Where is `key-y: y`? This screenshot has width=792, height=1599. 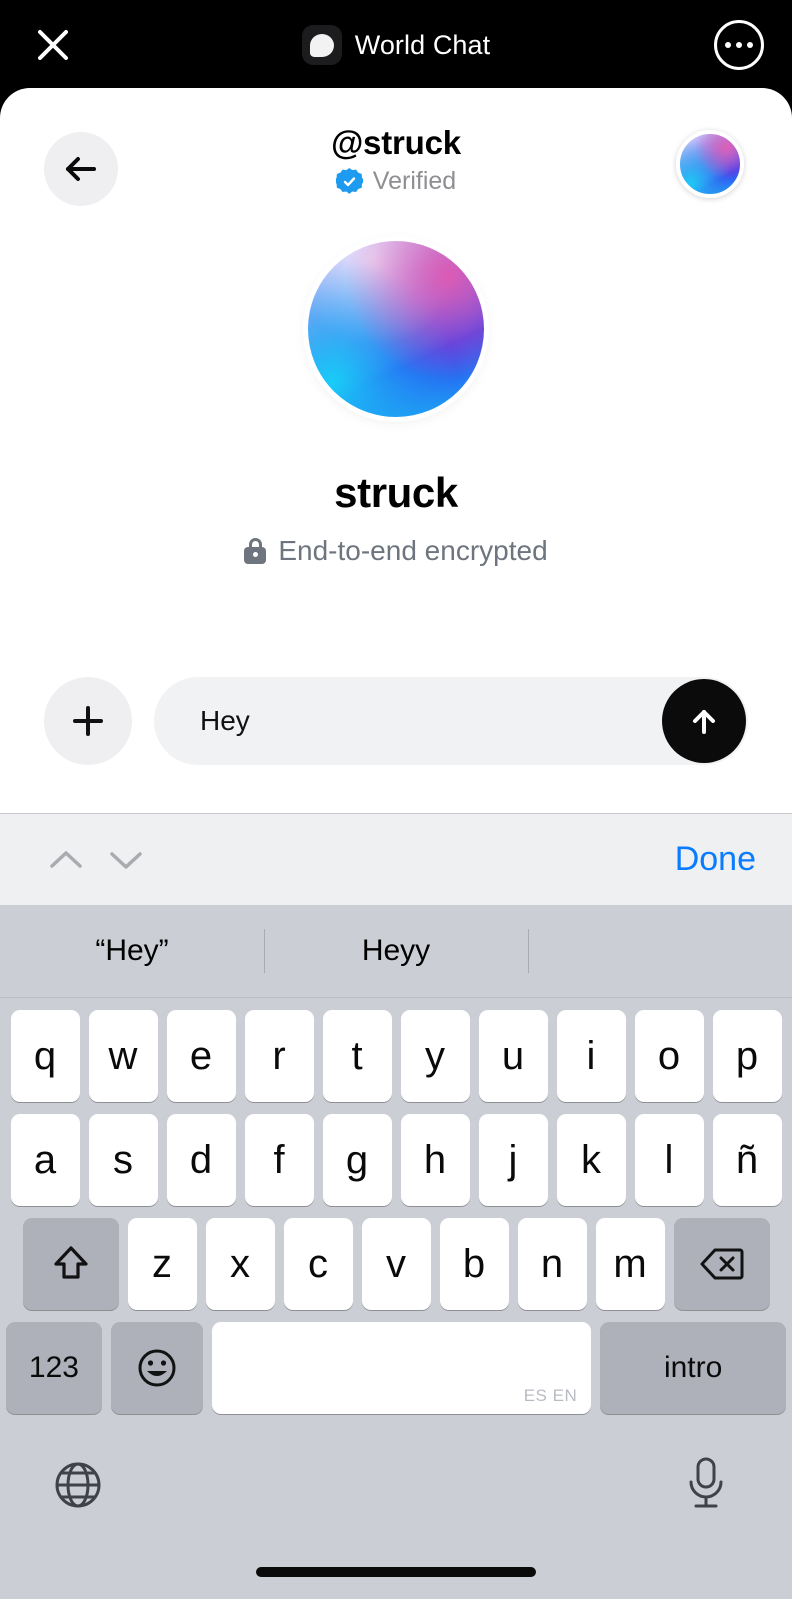 key-y: y is located at coordinates (435, 1056).